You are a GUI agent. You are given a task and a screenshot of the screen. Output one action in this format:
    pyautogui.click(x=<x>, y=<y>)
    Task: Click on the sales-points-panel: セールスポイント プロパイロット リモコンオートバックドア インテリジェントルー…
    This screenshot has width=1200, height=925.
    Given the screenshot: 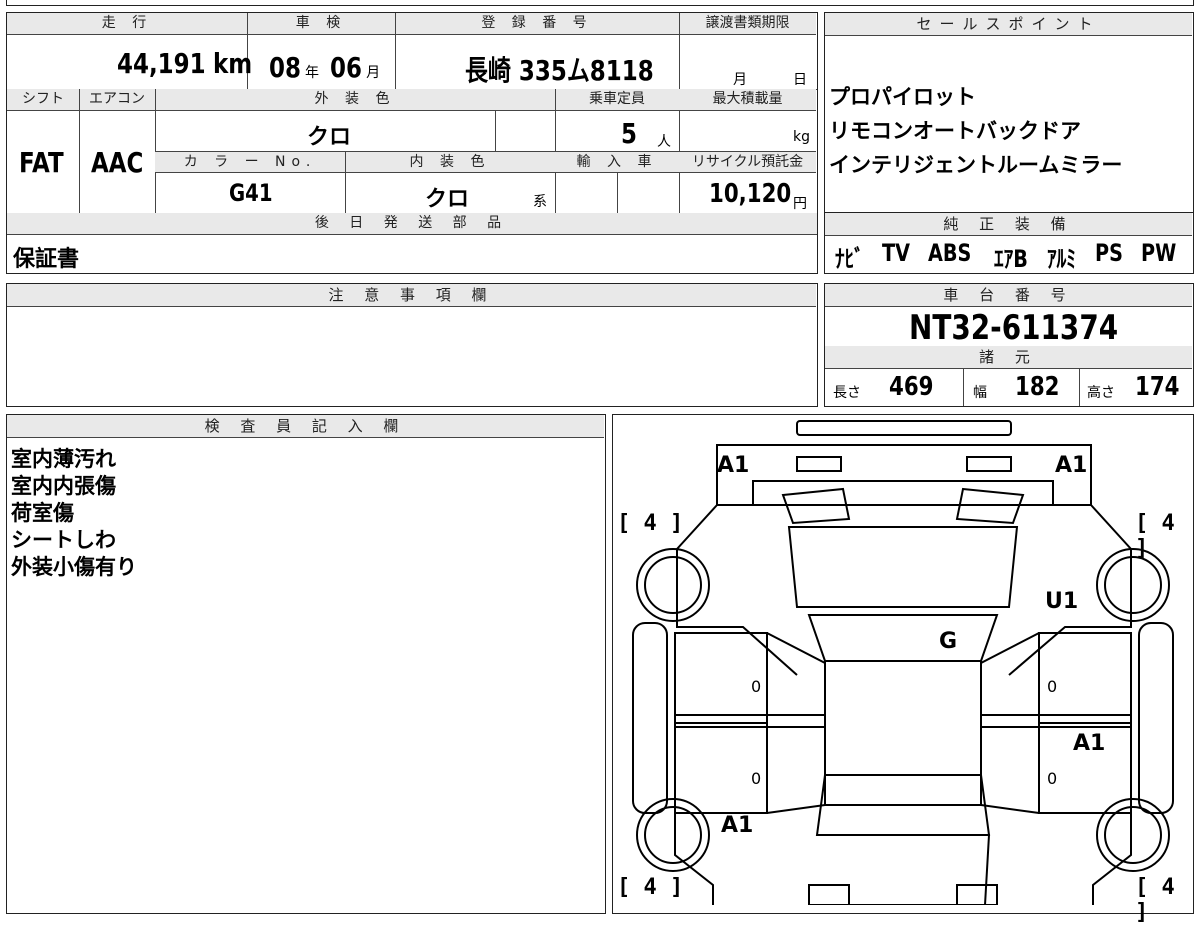 What is the action you would take?
    pyautogui.click(x=1009, y=113)
    